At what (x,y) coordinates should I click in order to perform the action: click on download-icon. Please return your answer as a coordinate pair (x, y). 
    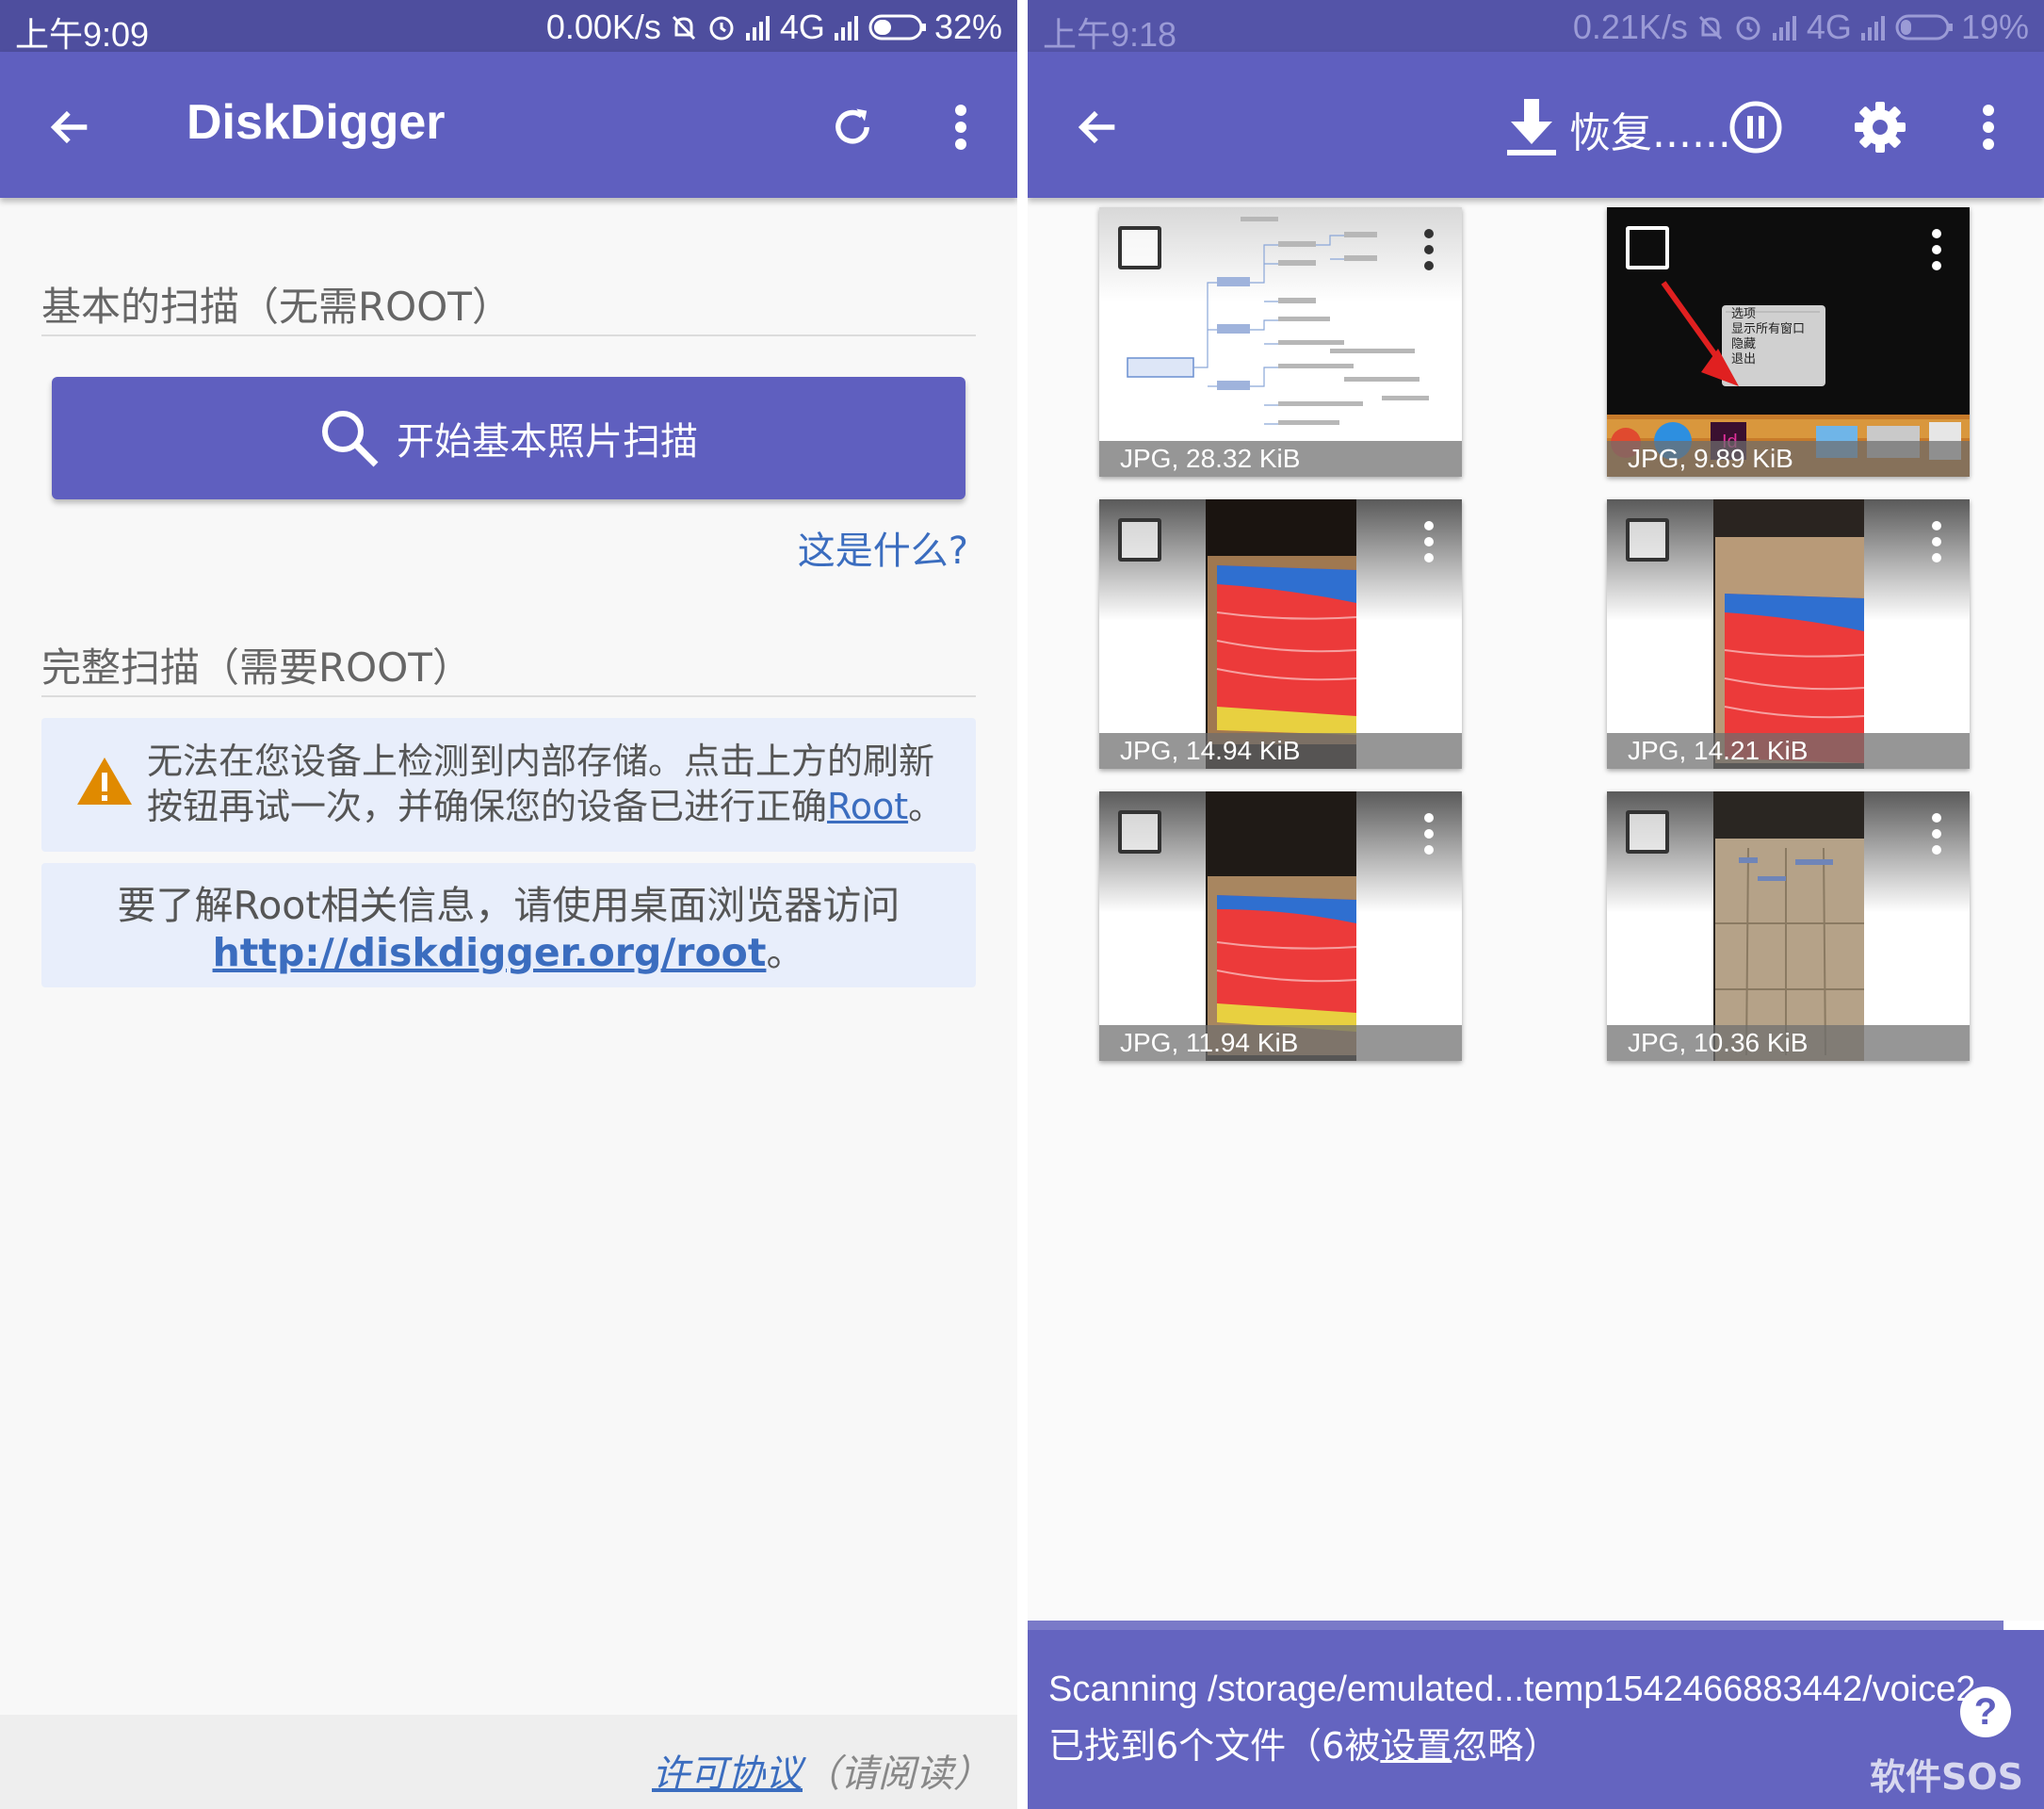
    Looking at the image, I should click on (1531, 127).